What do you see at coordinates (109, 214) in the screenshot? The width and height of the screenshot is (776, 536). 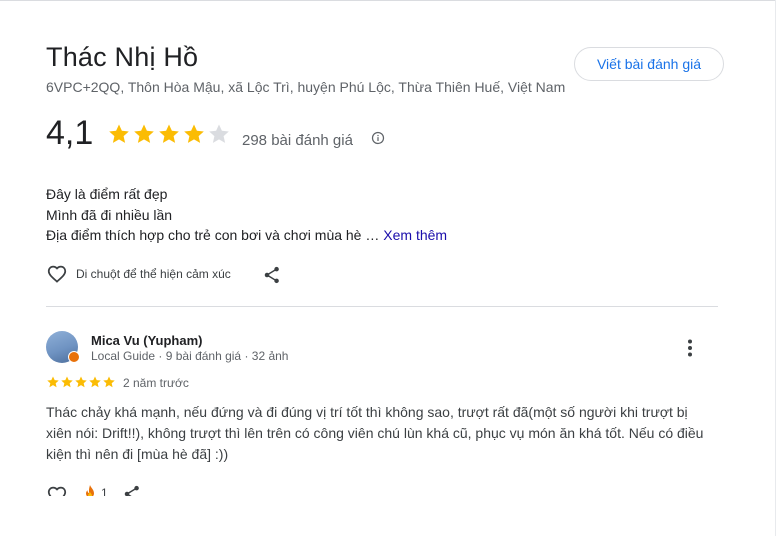 I see `description-line: Mình đã đi nhiều lần` at bounding box center [109, 214].